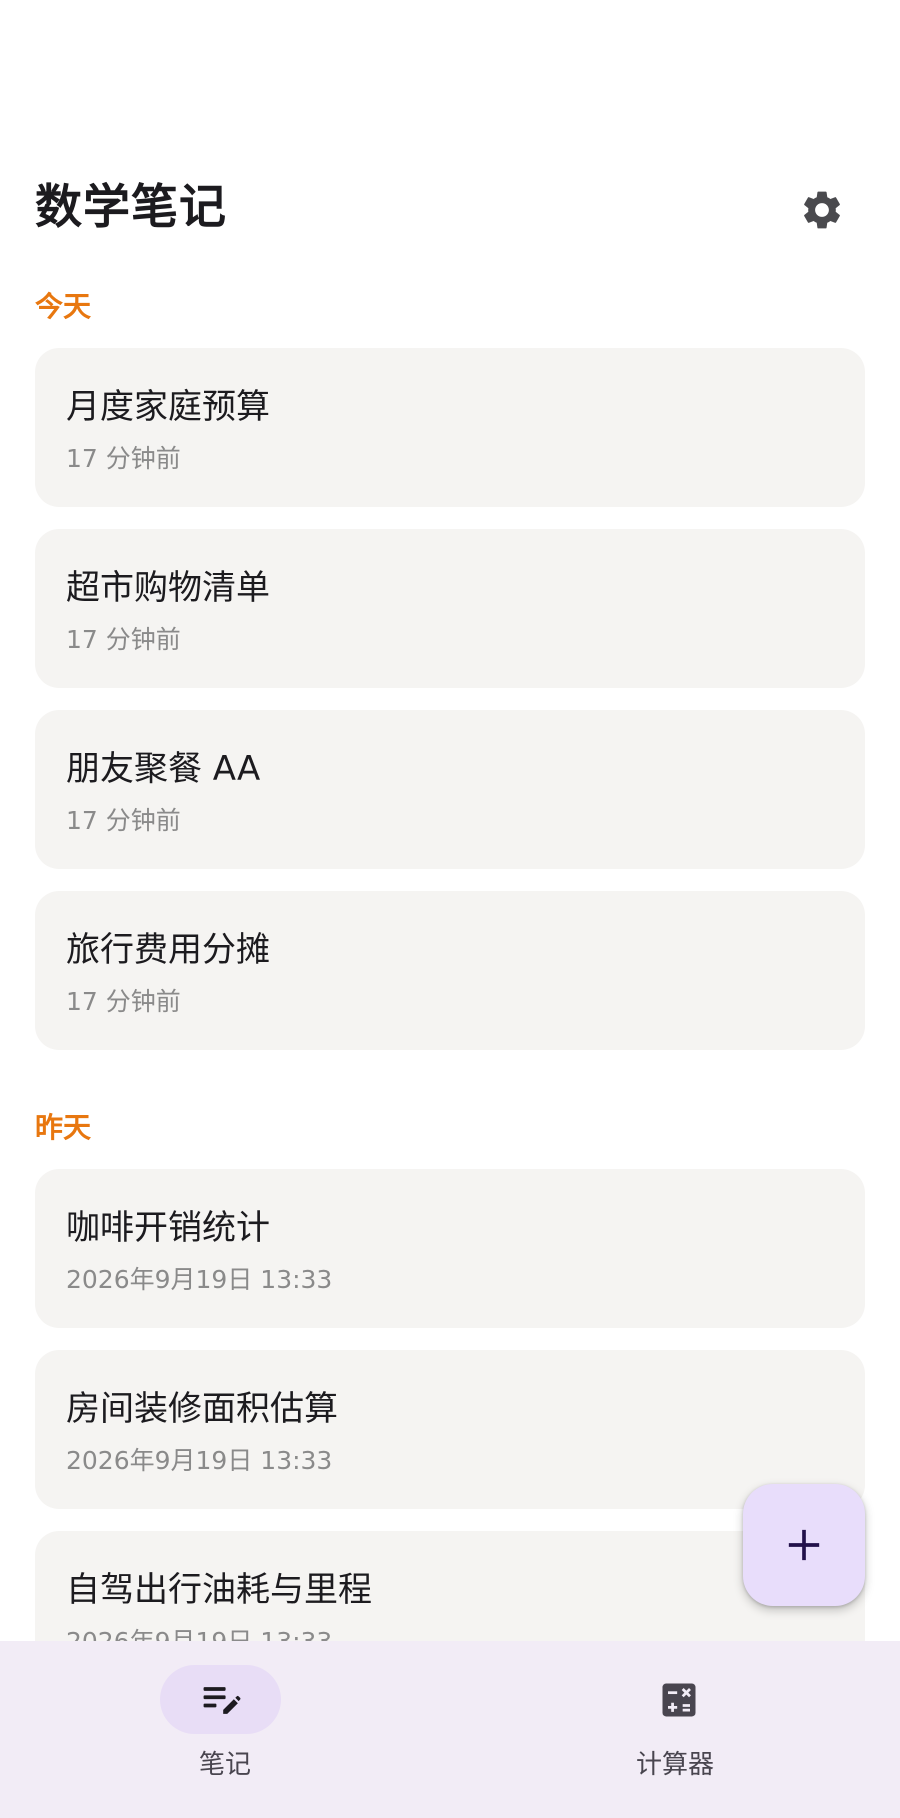  I want to click on note-card: 房间装修面积估算 2026年9月19日 13:33, so click(450, 1429).